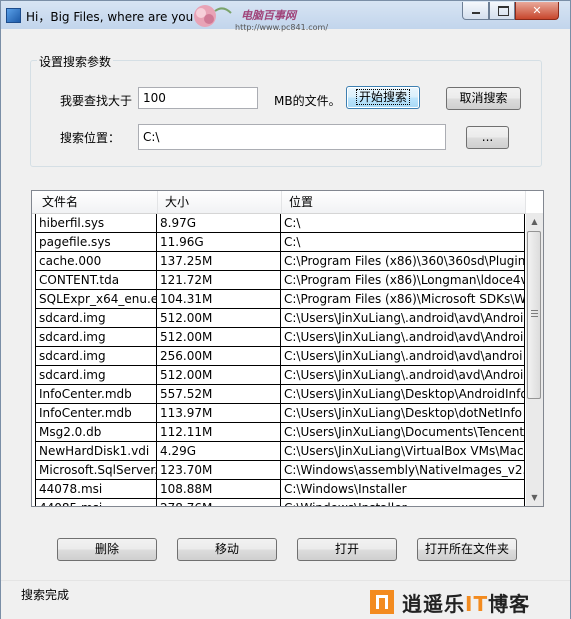 This screenshot has height=619, width=571. I want to click on size-threshold-input: 100, so click(198, 98).